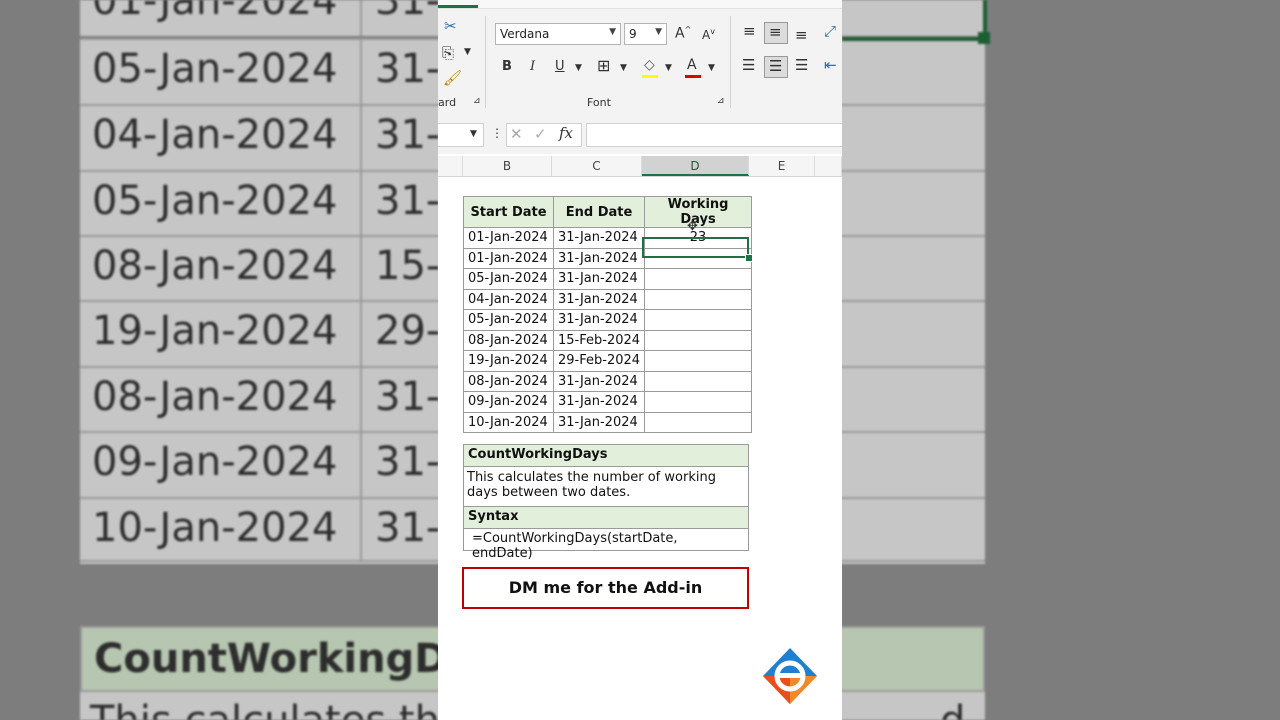 The width and height of the screenshot is (1280, 720). I want to click on cut-icon: ✂, so click(450, 26).